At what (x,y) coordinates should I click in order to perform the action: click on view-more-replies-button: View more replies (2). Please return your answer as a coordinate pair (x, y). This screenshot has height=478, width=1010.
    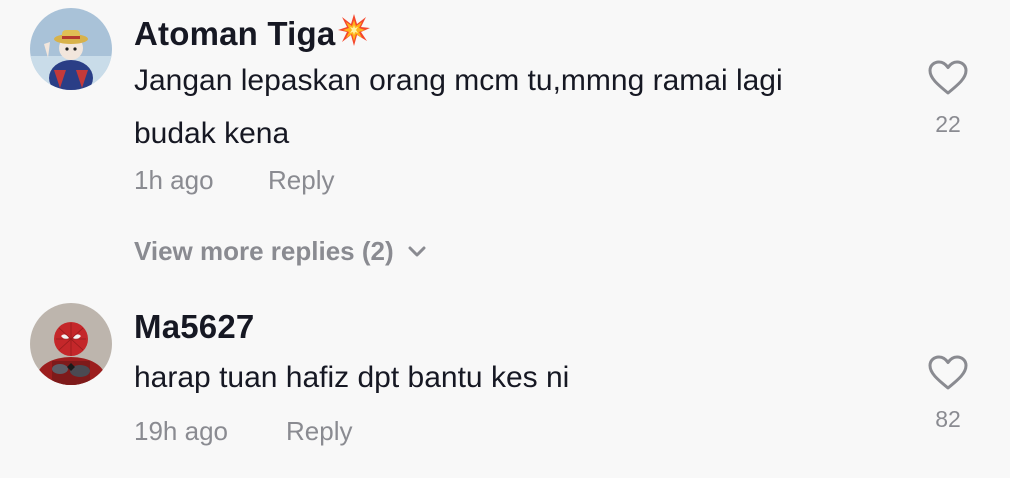
    Looking at the image, I should click on (280, 251).